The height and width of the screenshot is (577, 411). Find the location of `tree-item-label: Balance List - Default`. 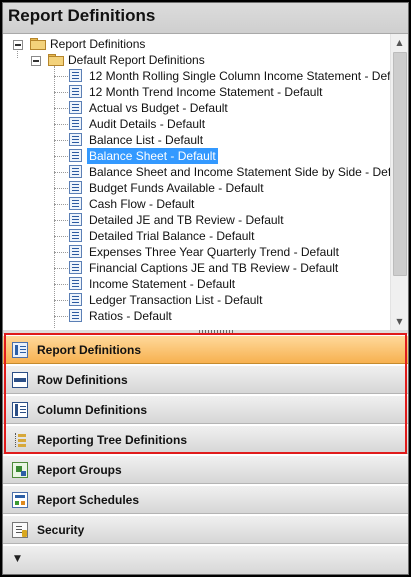

tree-item-label: Balance List - Default is located at coordinates (146, 140).